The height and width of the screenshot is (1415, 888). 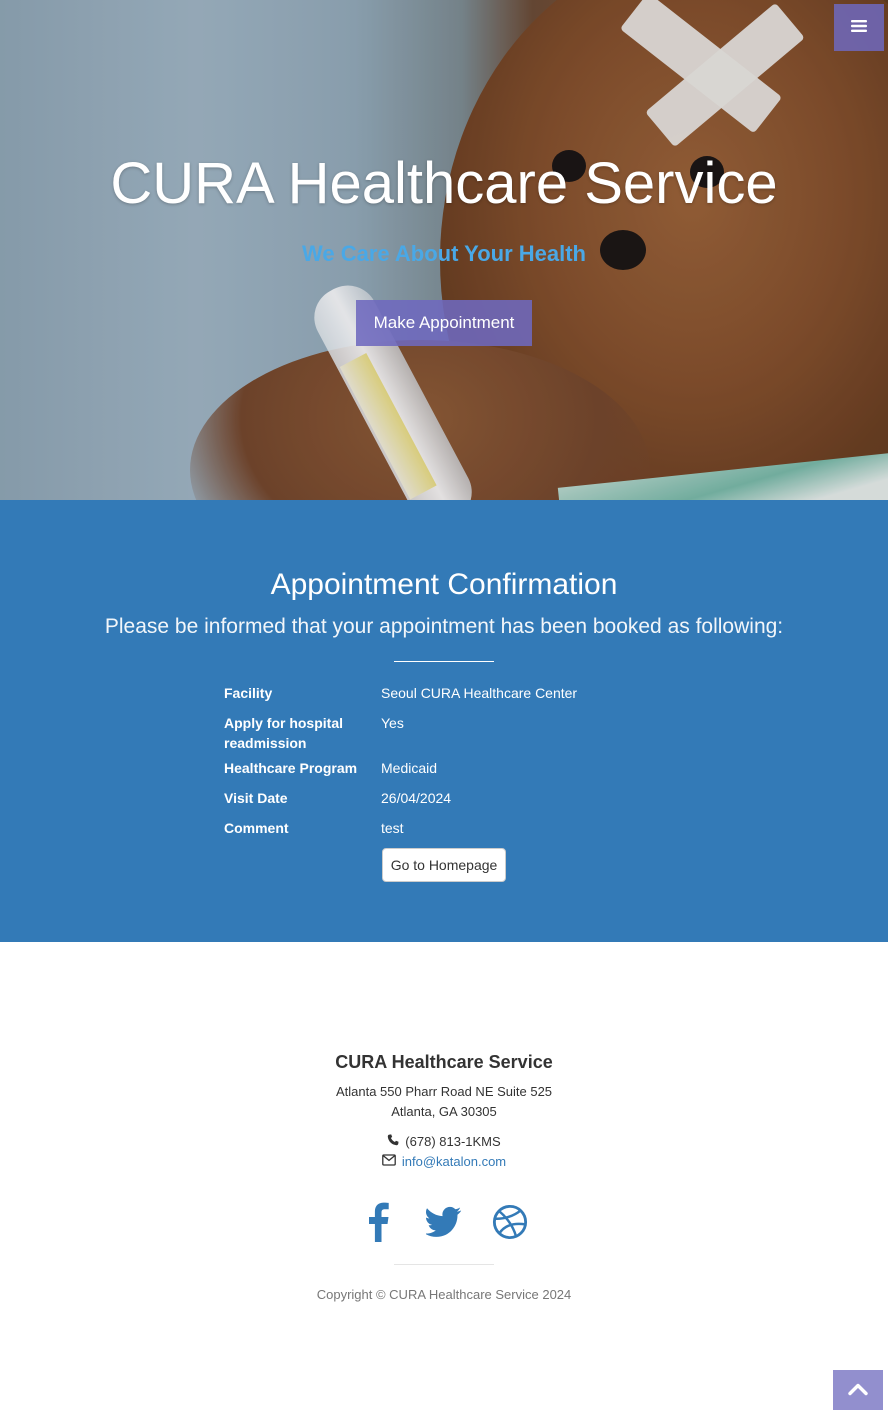 What do you see at coordinates (443, 253) in the screenshot?
I see `hero-subtitle: We Care About Your Health` at bounding box center [443, 253].